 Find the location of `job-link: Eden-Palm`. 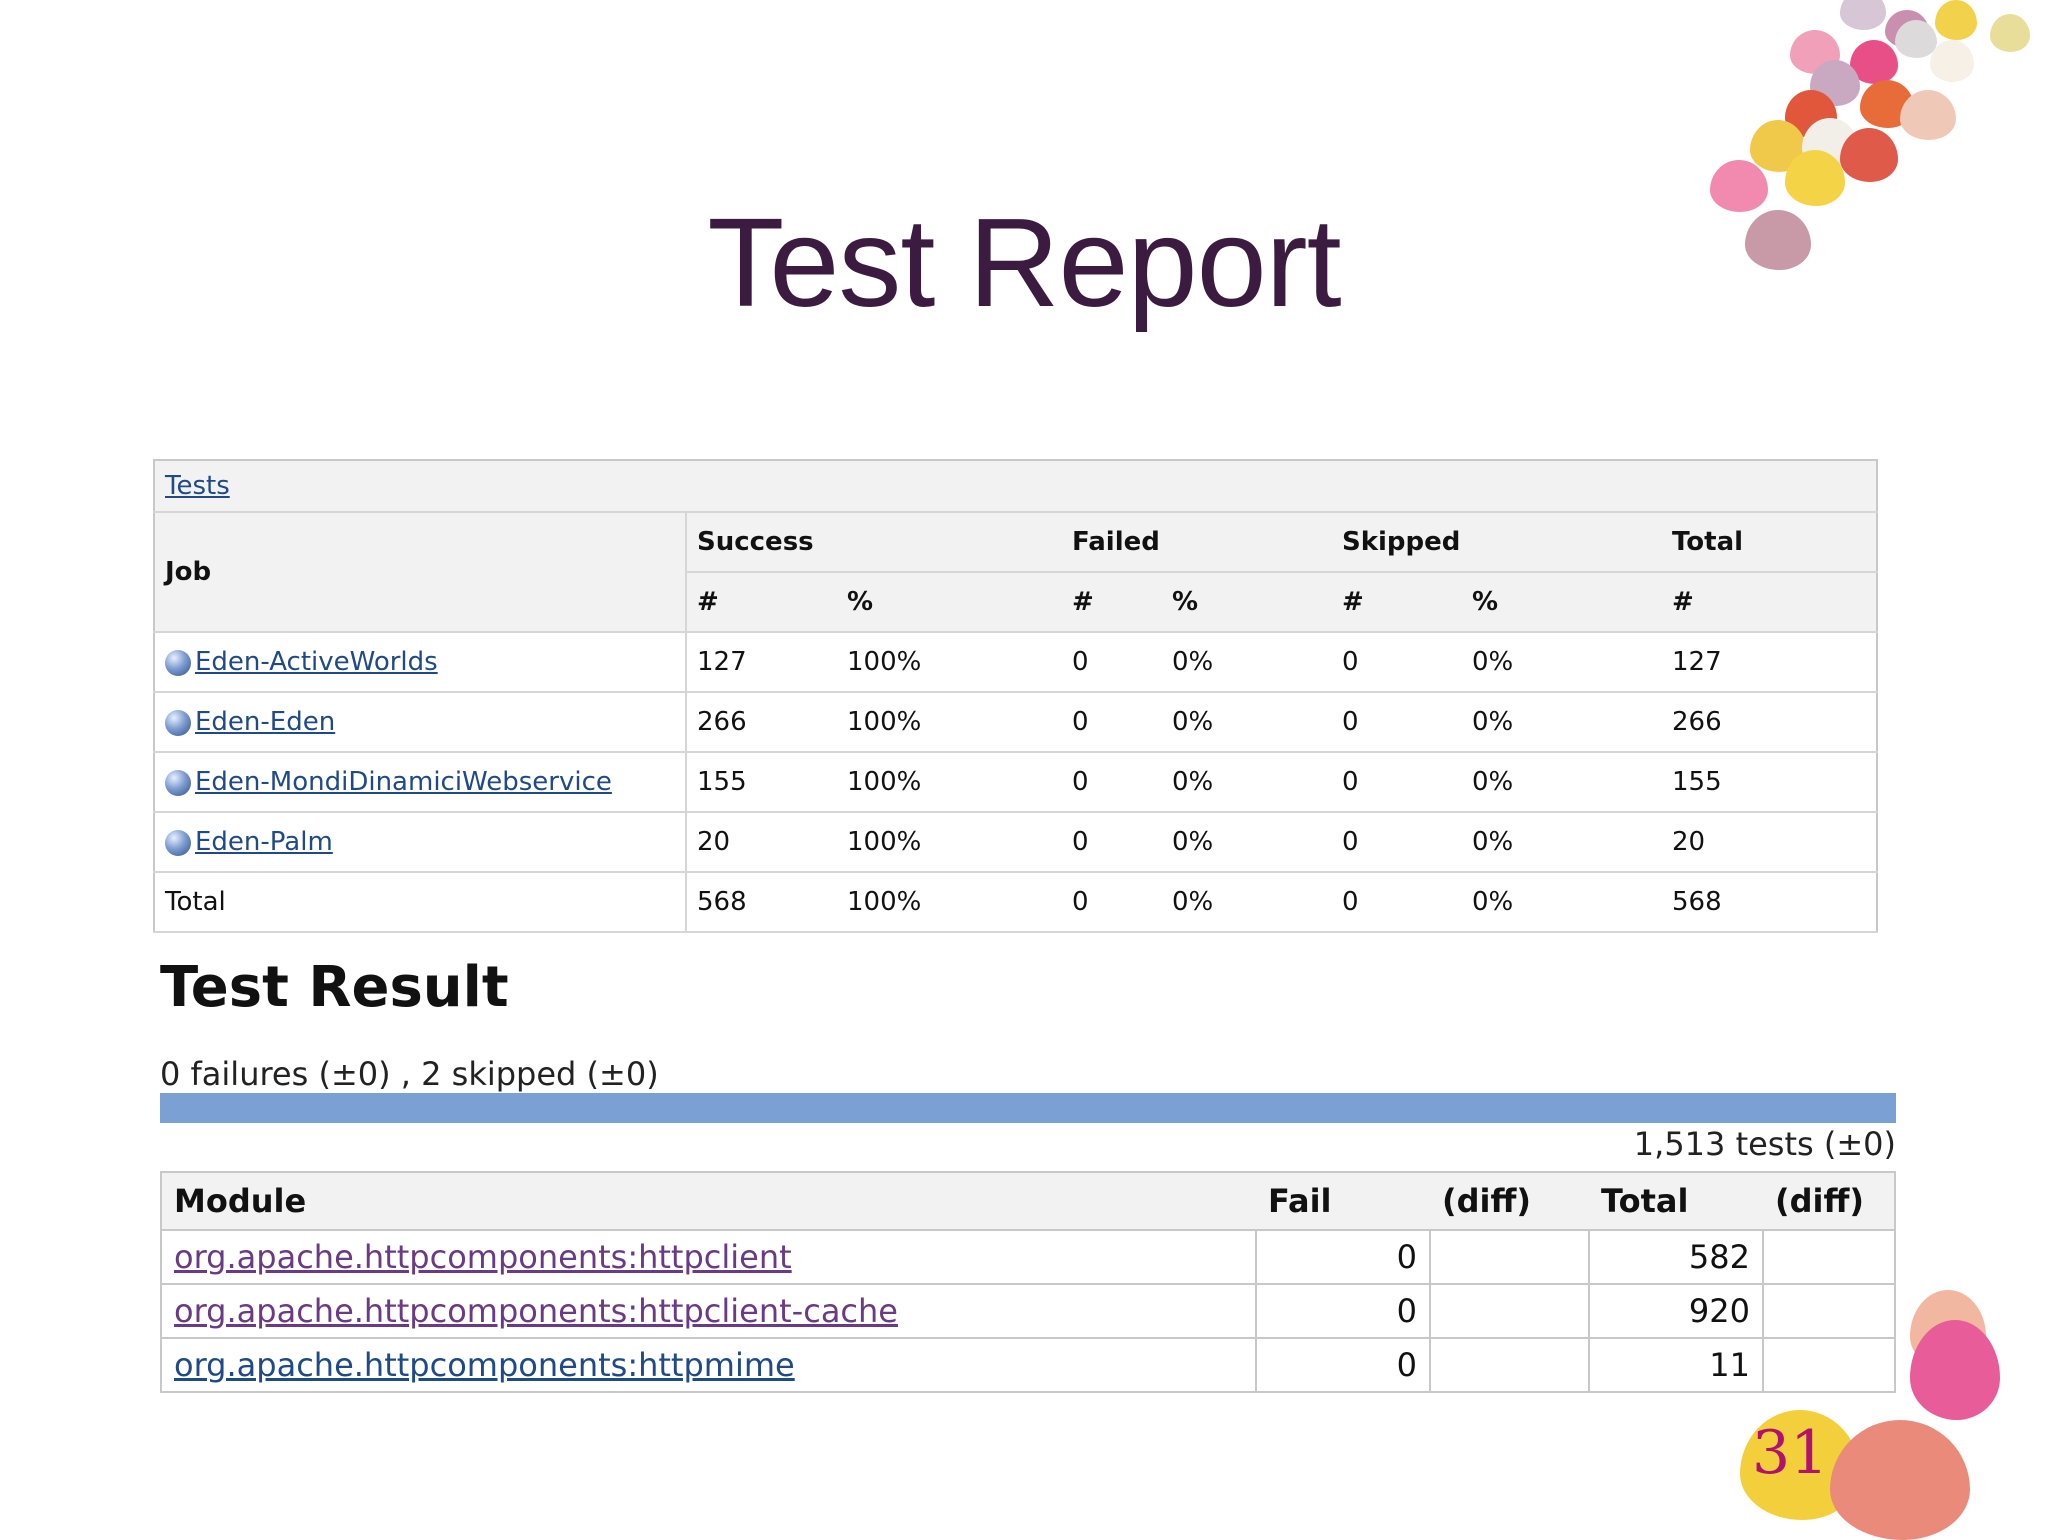

job-link: Eden-Palm is located at coordinates (264, 842).